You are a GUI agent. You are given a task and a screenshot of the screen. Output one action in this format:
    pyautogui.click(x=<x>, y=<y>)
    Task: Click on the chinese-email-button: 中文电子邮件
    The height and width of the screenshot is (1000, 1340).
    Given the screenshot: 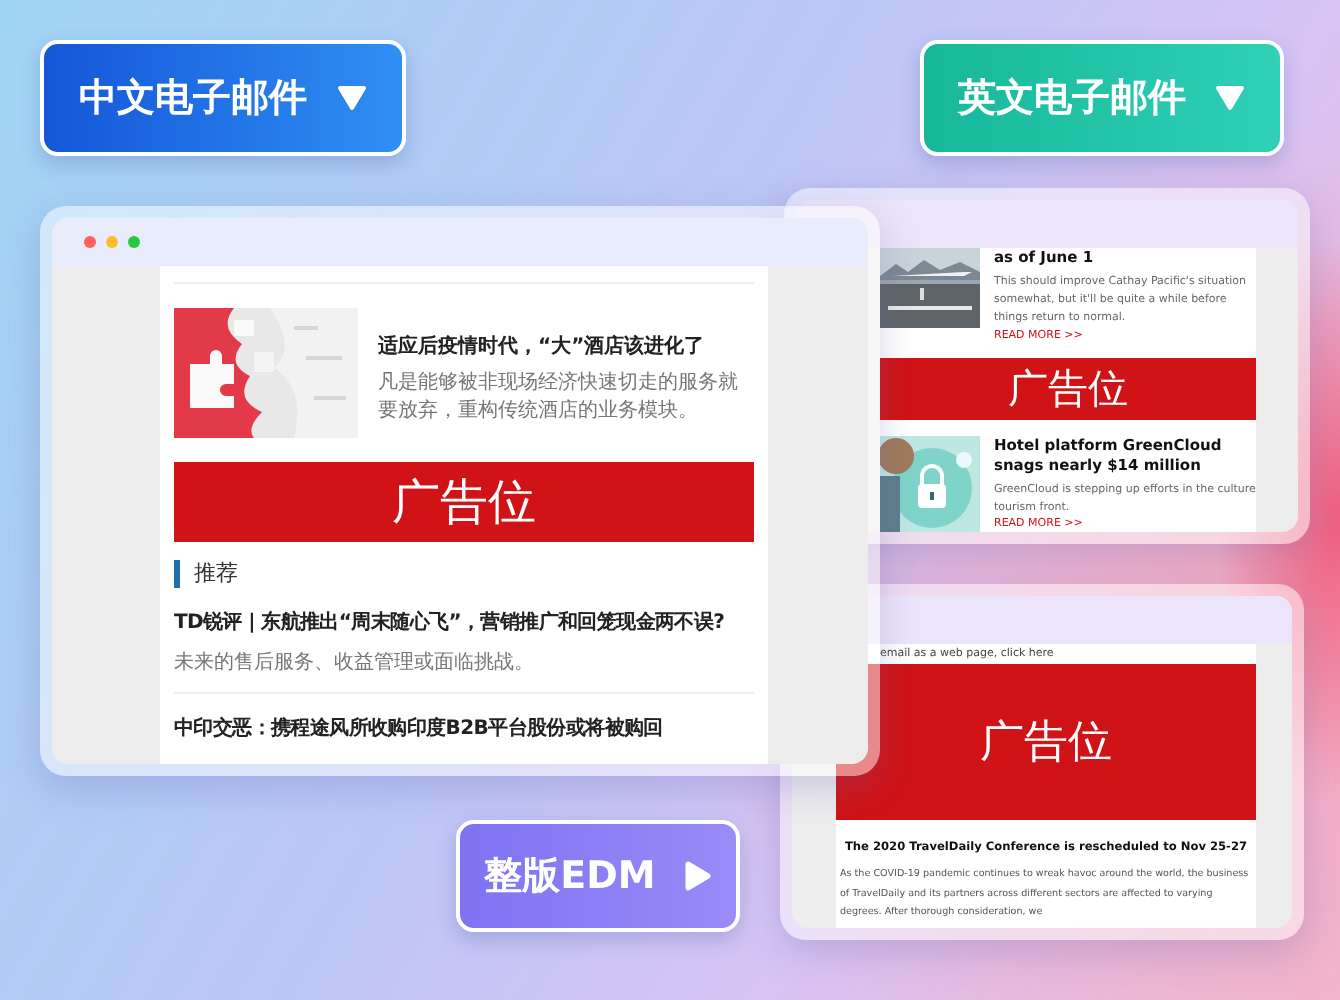 What is the action you would take?
    pyautogui.click(x=223, y=98)
    